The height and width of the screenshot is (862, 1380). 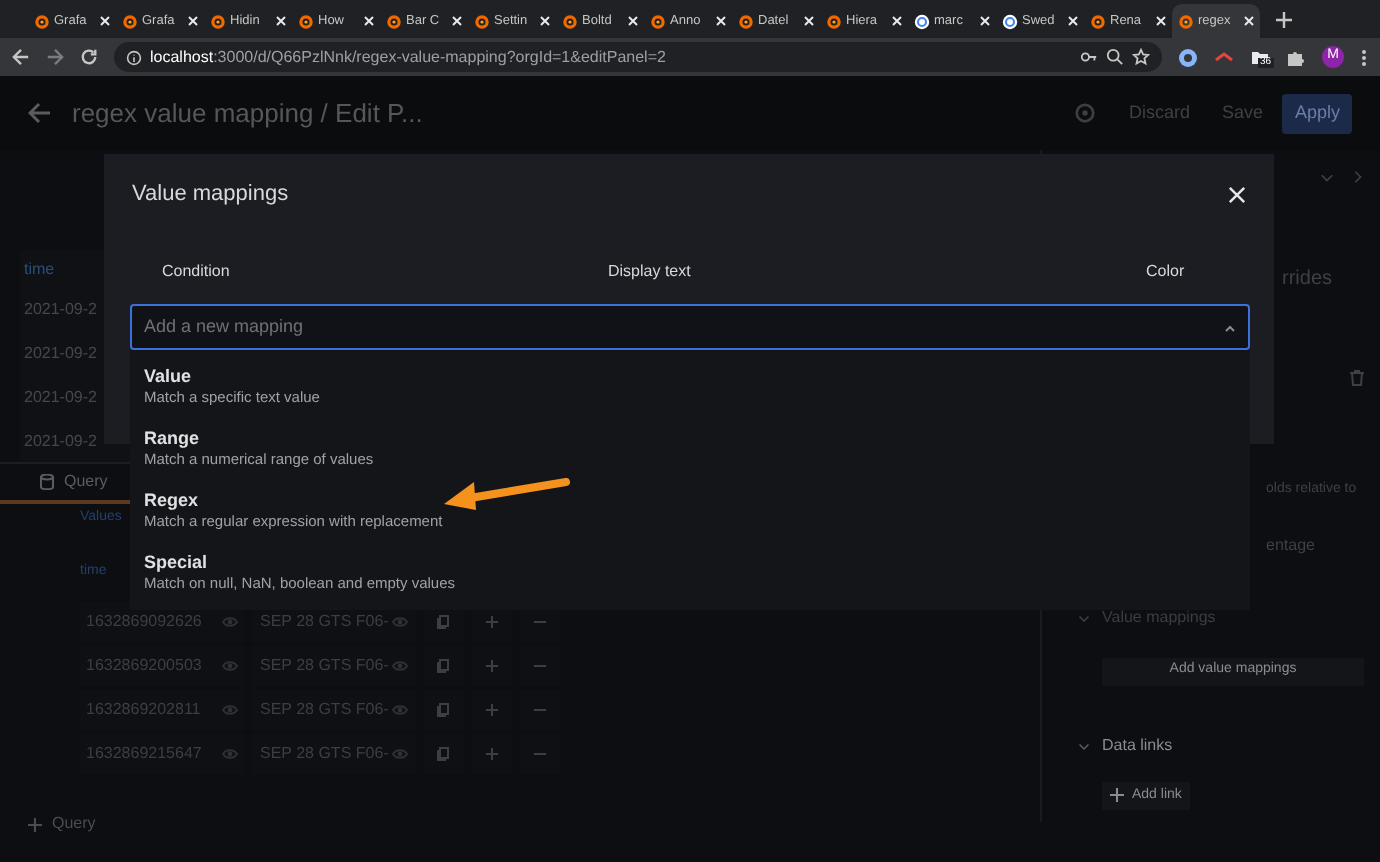 I want to click on column-header: Color, so click(x=1166, y=271).